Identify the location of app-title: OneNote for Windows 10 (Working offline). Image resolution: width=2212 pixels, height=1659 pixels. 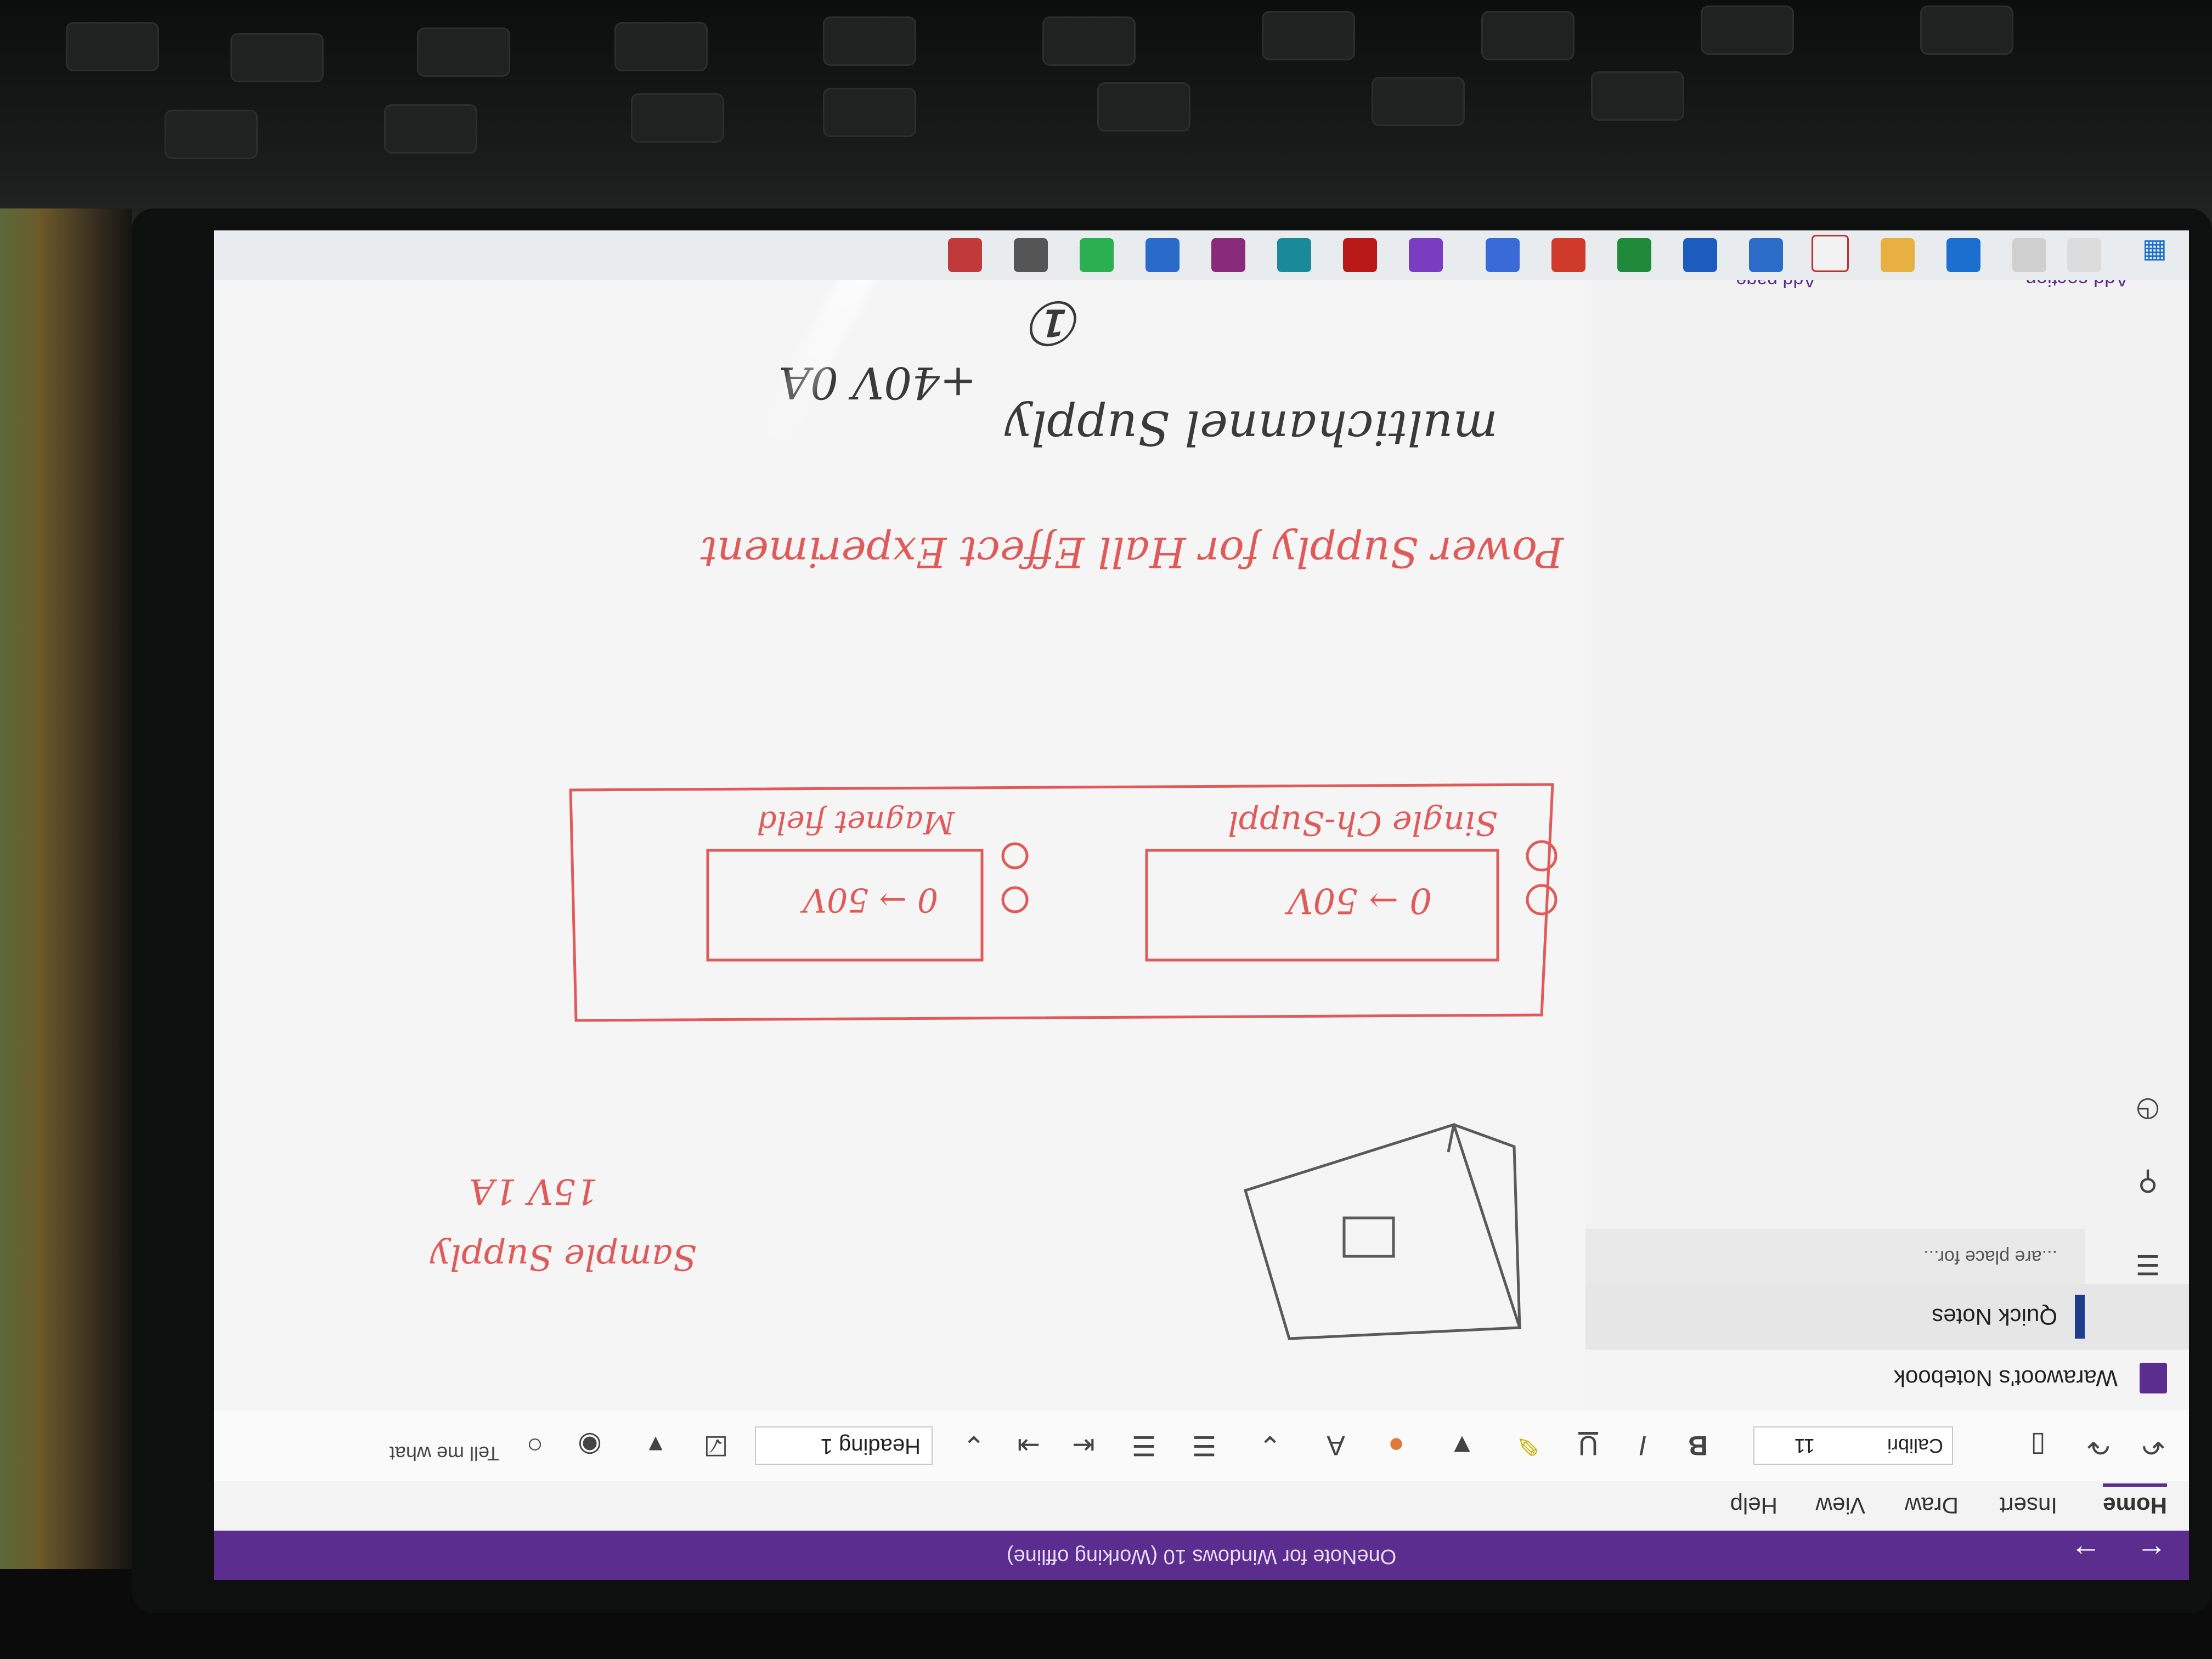
(1201, 1556).